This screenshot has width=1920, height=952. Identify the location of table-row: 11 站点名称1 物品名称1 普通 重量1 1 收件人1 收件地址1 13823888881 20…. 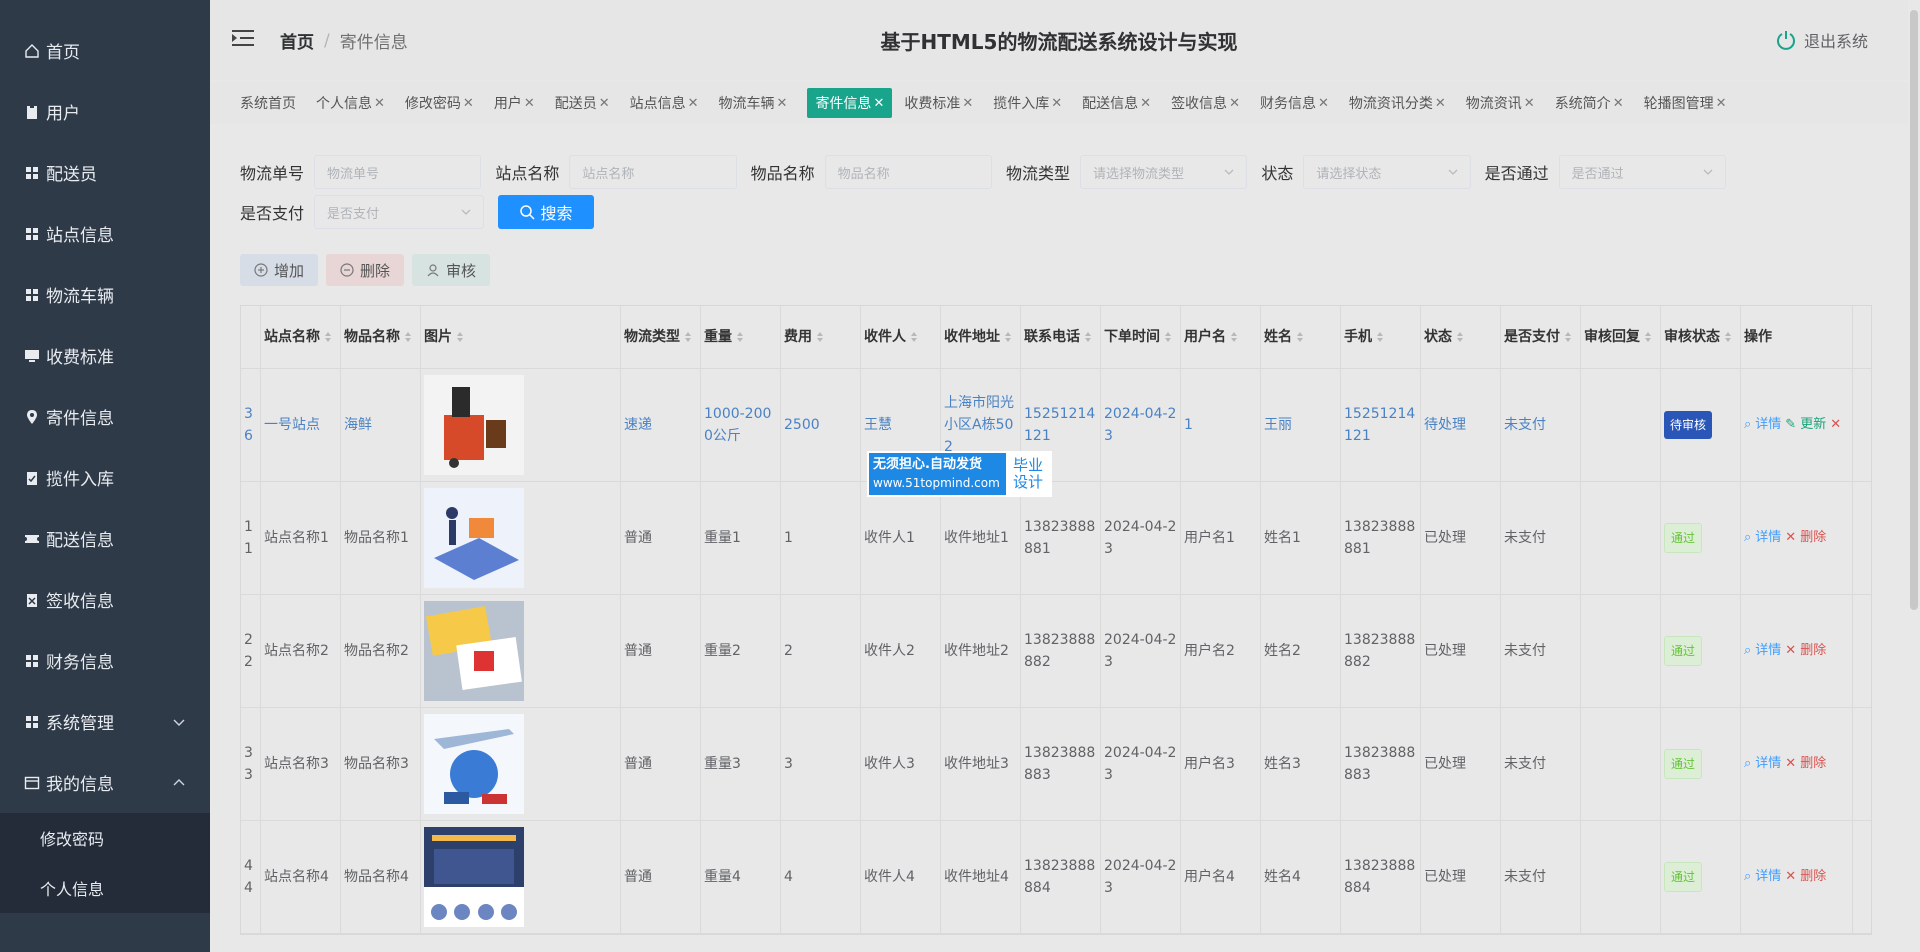
(1056, 538).